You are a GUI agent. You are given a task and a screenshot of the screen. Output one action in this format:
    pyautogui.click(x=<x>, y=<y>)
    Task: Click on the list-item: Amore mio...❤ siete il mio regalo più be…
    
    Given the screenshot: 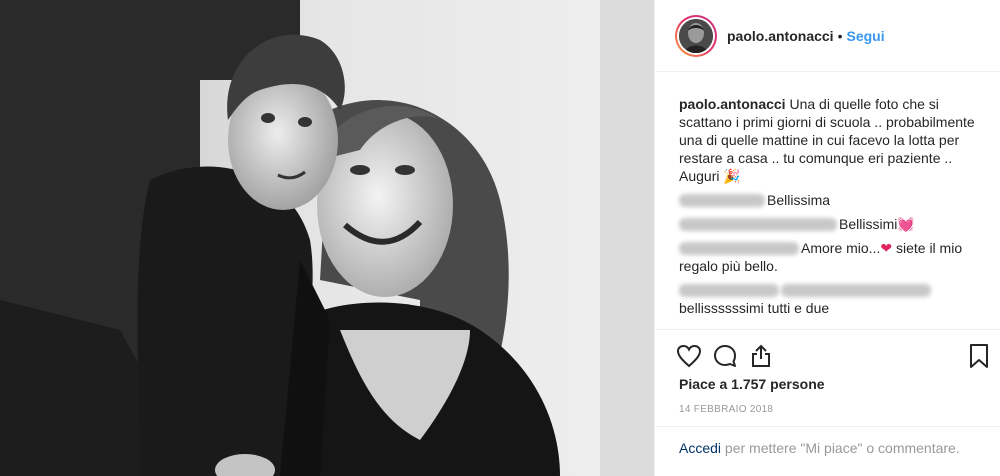 What is the action you would take?
    pyautogui.click(x=829, y=257)
    